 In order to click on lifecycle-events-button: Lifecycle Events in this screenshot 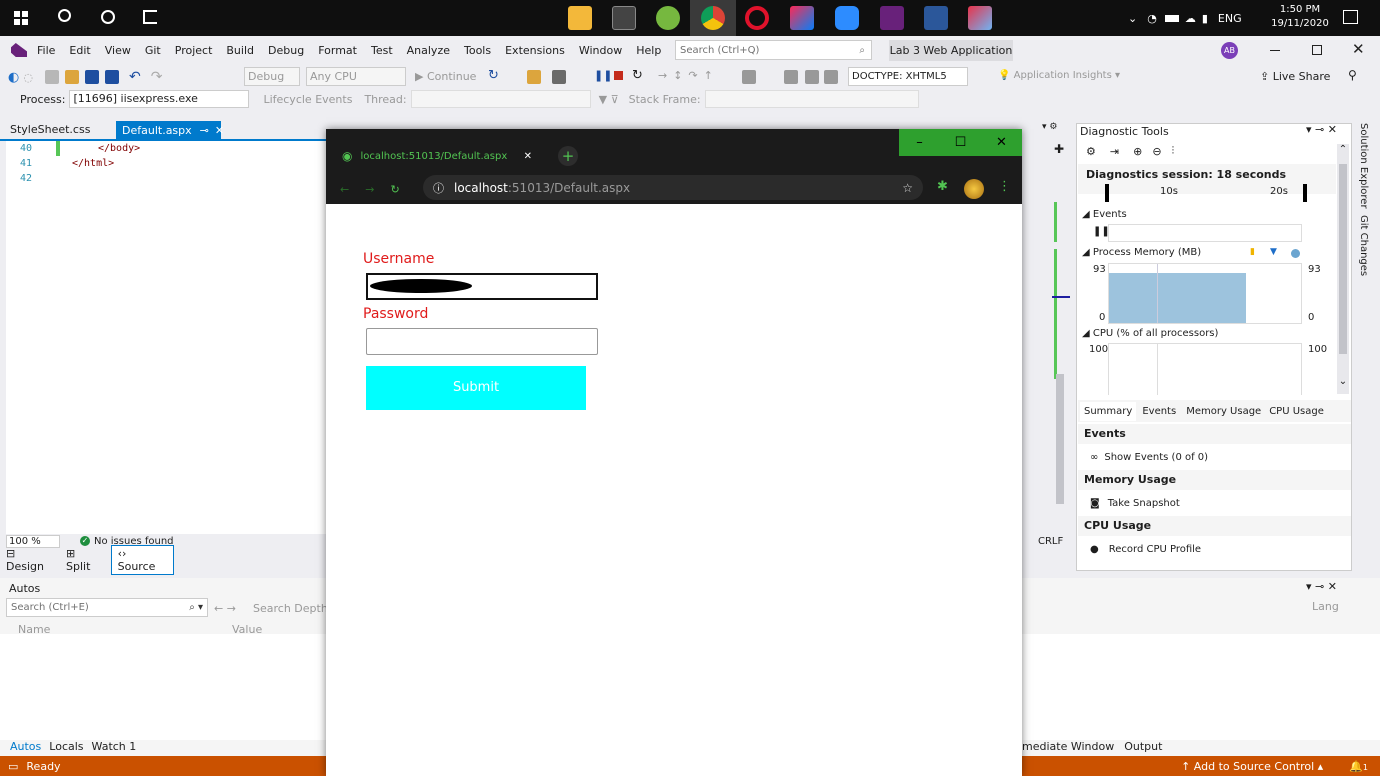, I will do `click(307, 99)`.